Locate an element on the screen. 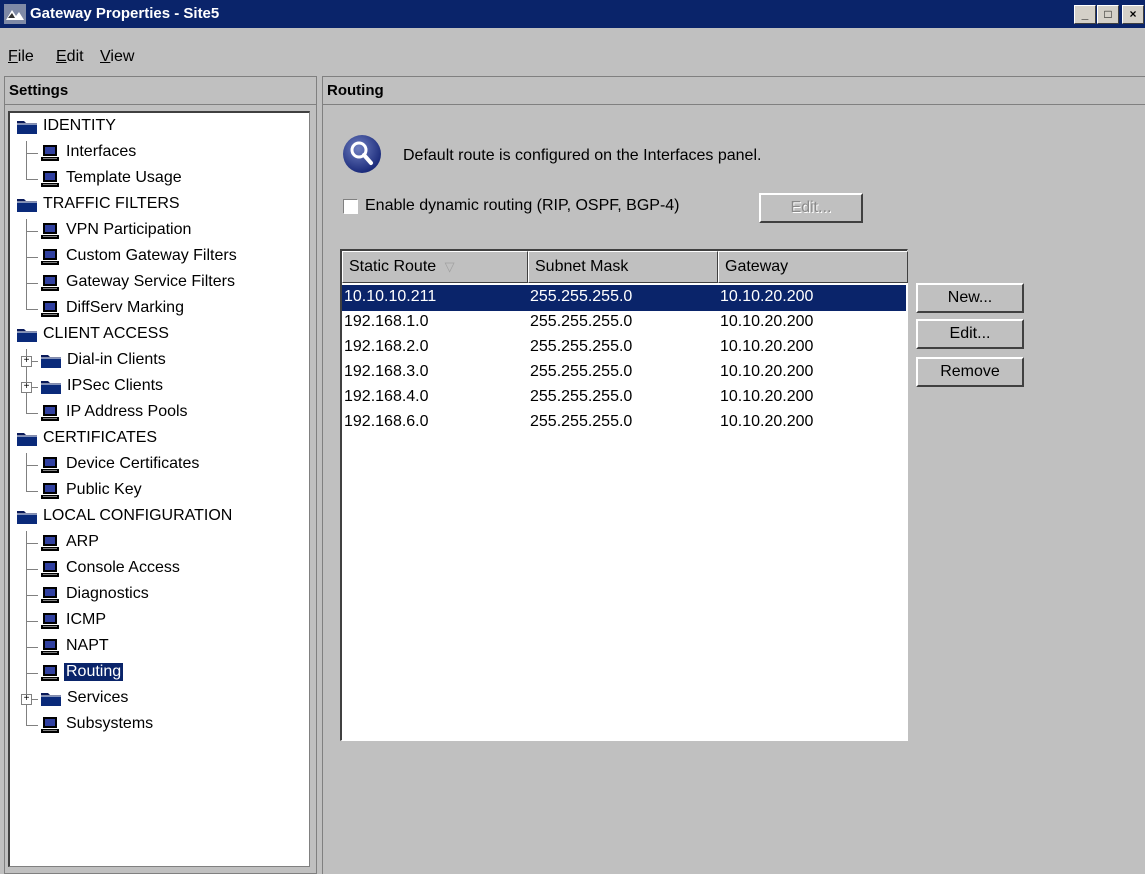 The width and height of the screenshot is (1145, 874). tree-item-template-usage: Template Usage is located at coordinates (159, 179).